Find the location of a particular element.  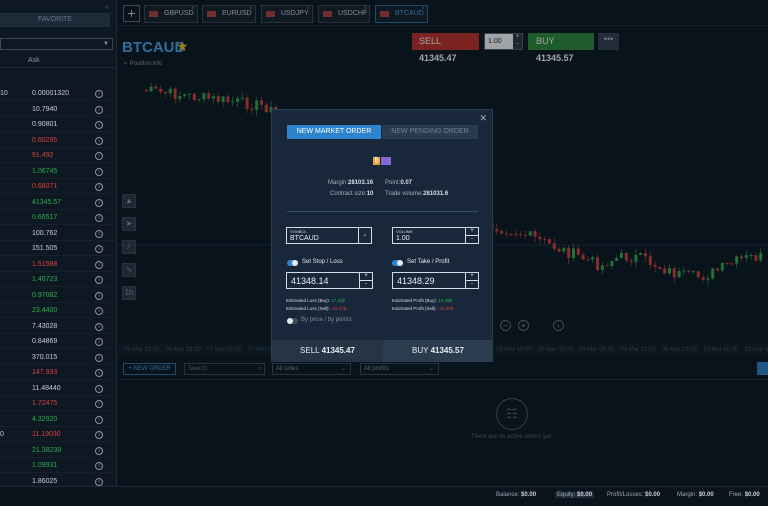

indicator-icon: ∿ is located at coordinates (129, 270).